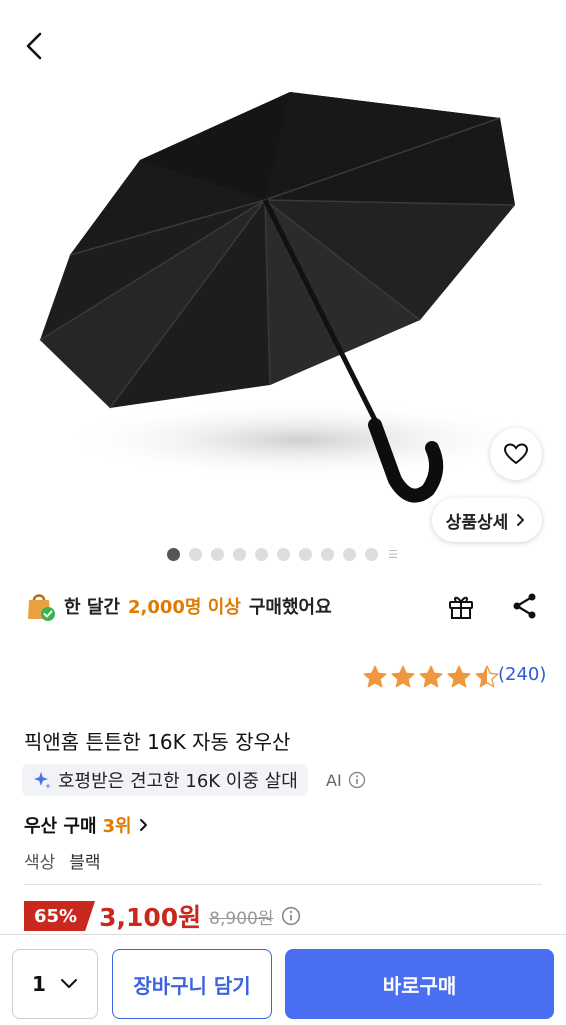  I want to click on rating-stars, so click(431, 677).